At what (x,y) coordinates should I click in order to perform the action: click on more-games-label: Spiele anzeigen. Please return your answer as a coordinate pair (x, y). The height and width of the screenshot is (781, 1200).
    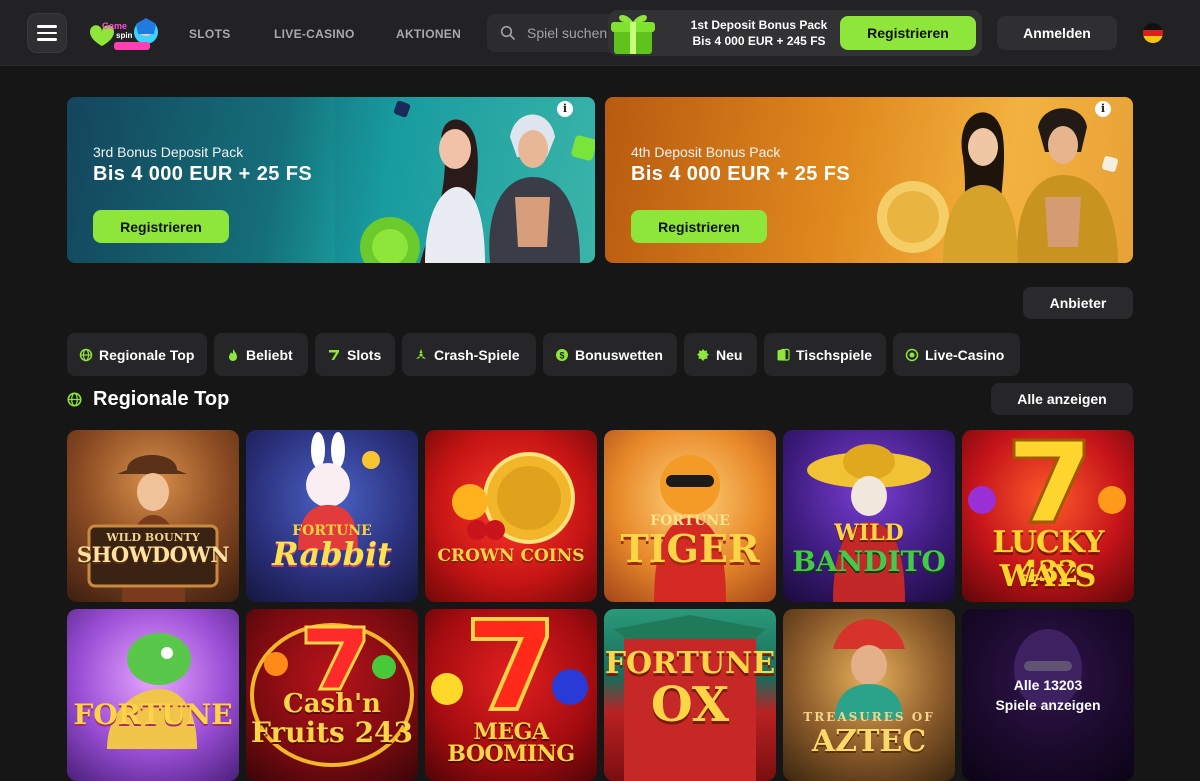
    Looking at the image, I should click on (1048, 705).